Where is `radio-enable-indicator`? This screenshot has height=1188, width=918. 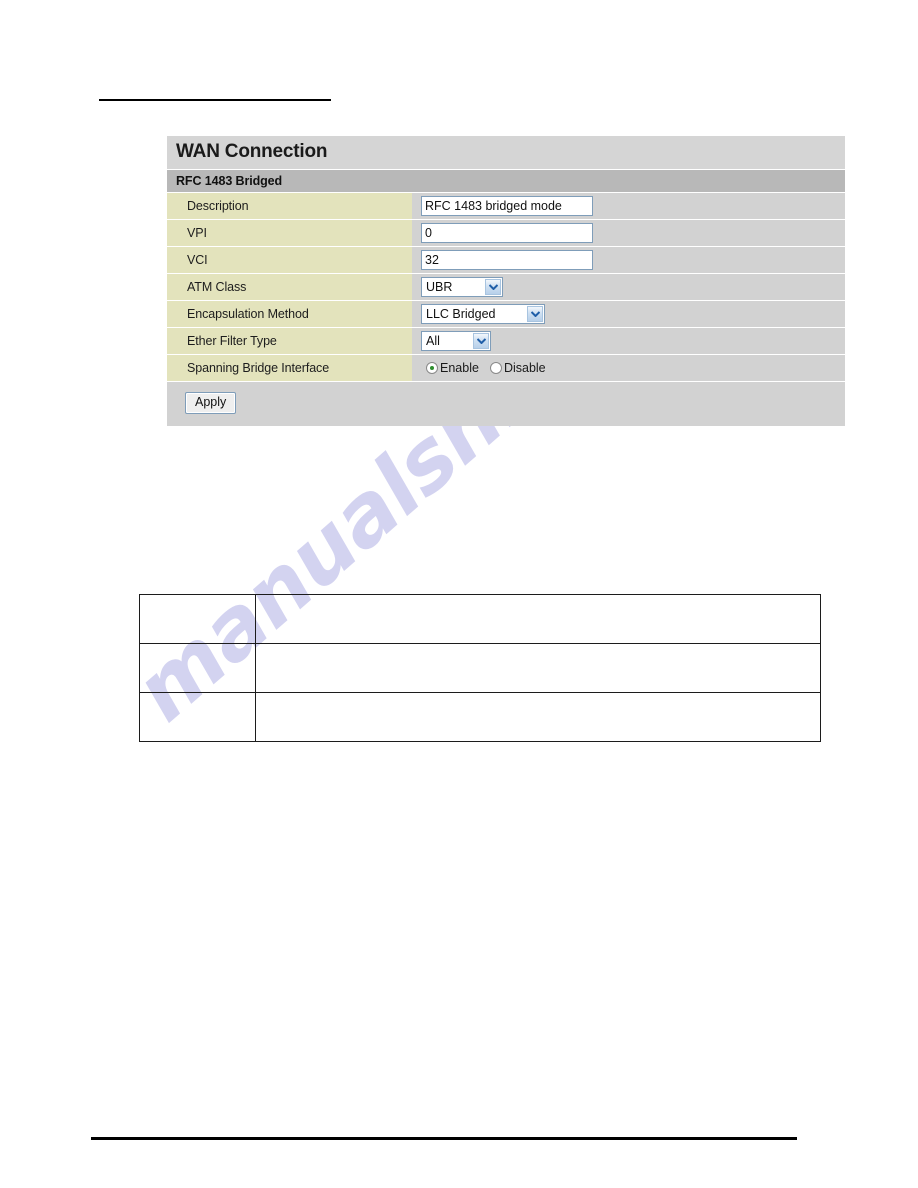
radio-enable-indicator is located at coordinates (432, 367).